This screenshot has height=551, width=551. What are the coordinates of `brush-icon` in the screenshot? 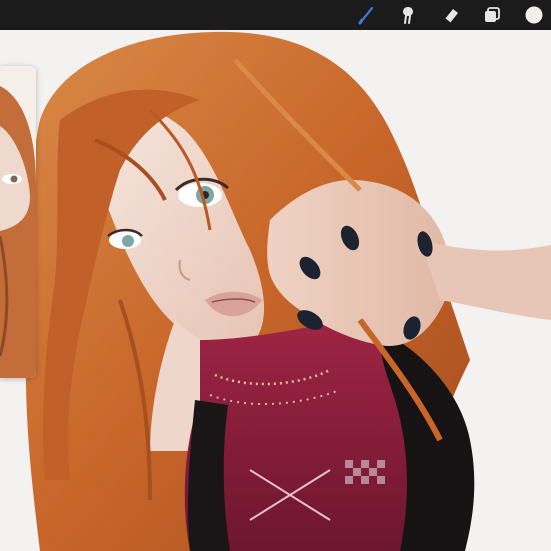 It's located at (366, 15).